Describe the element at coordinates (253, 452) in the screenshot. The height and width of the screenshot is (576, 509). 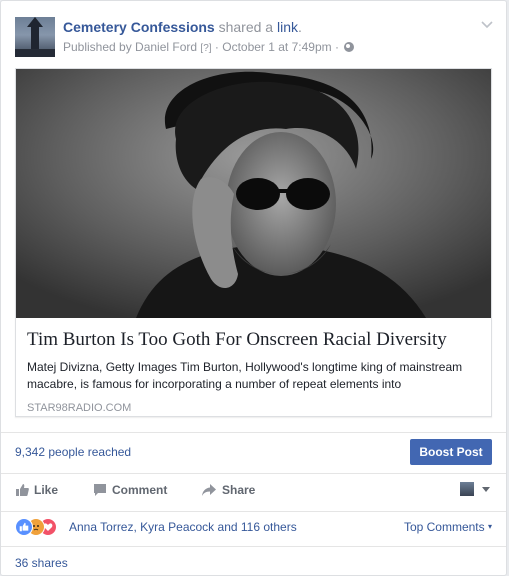
I see `insights-row: 9,342 people reached Boost Post` at that location.